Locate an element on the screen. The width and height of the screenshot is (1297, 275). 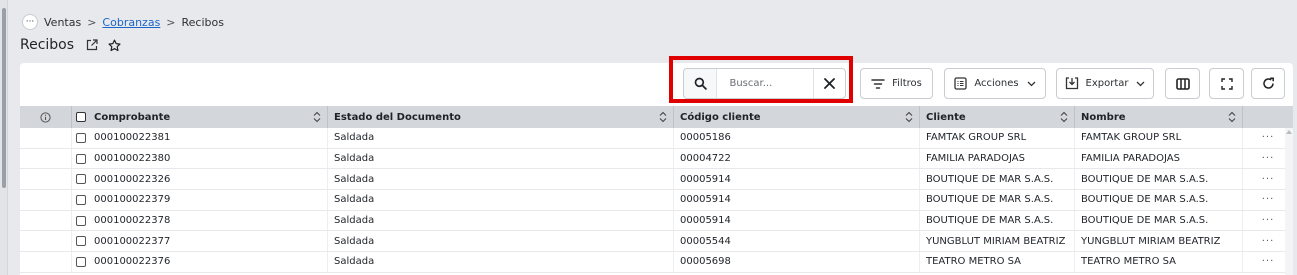
codigo-cliente-cell: 00005698 is located at coordinates (797, 262).